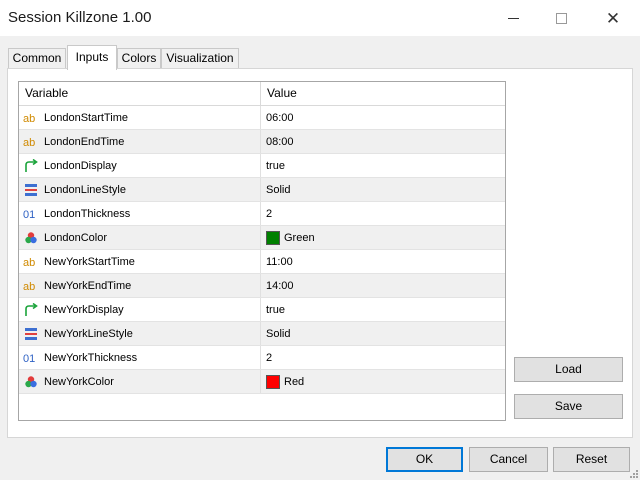 This screenshot has width=640, height=480. What do you see at coordinates (140, 117) in the screenshot?
I see `variable-cell: ab LondonStartTime` at bounding box center [140, 117].